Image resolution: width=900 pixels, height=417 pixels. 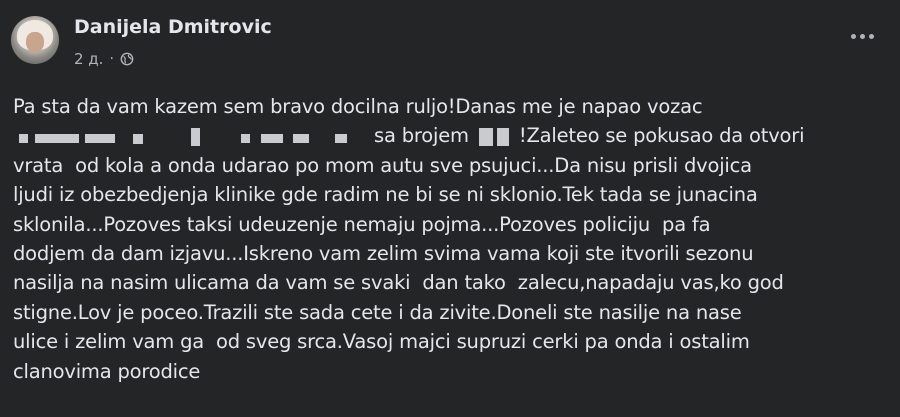 What do you see at coordinates (127, 59) in the screenshot?
I see `globe-icon` at bounding box center [127, 59].